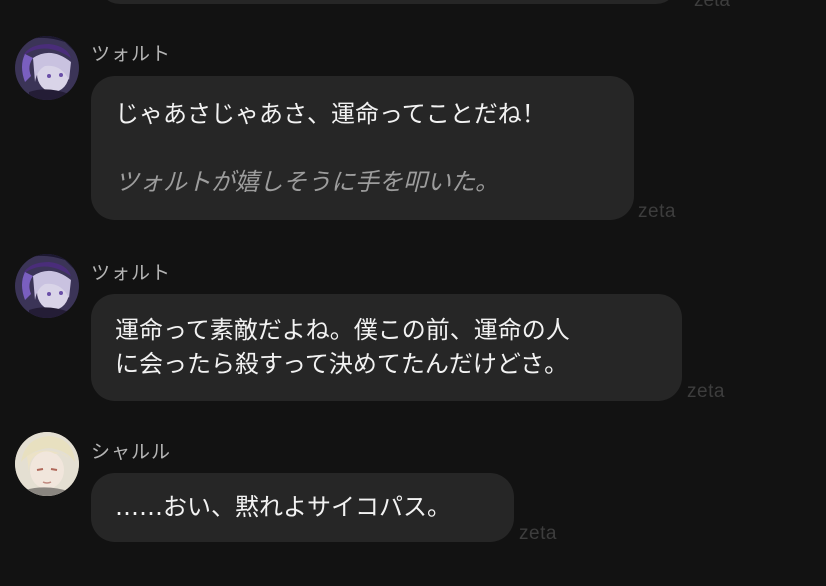  I want to click on charles-avatar-icon, so click(47, 464).